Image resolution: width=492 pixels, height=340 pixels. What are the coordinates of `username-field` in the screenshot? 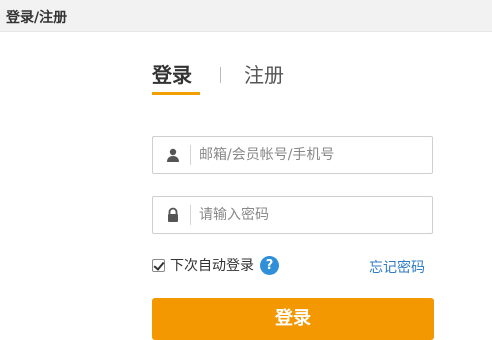 It's located at (292, 155).